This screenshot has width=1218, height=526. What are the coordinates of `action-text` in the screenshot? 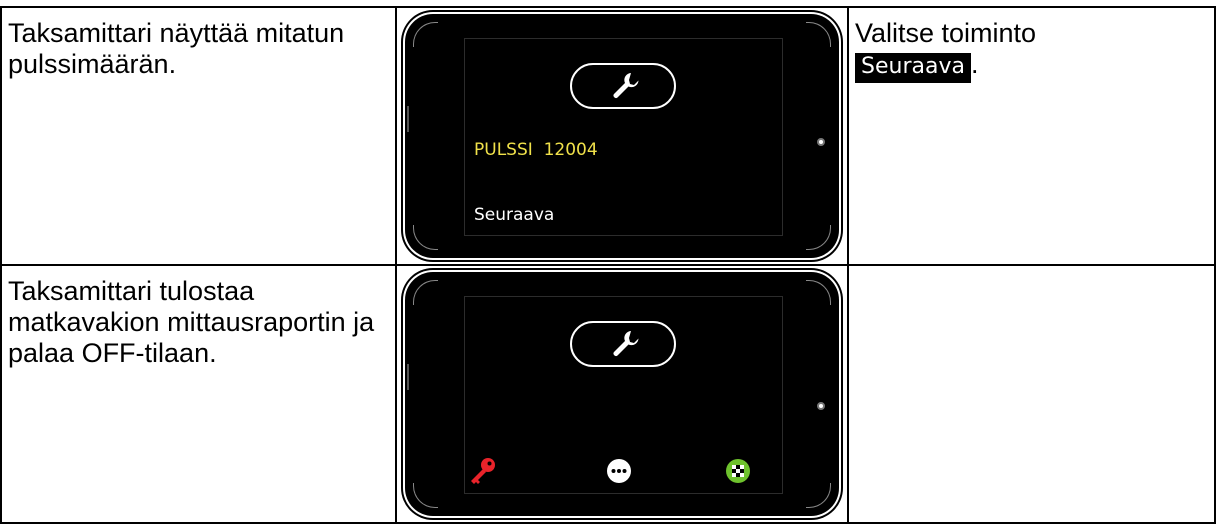 It's located at (1031, 271).